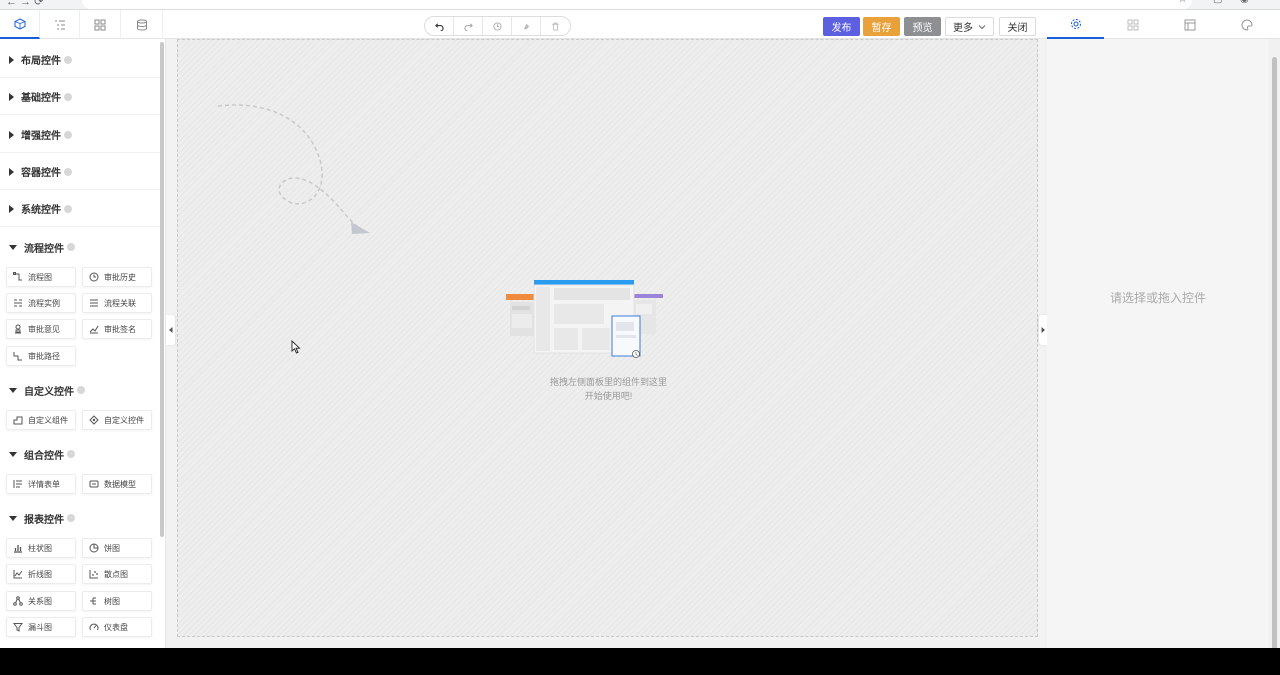 The height and width of the screenshot is (675, 1280). I want to click on history-controls, so click(497, 26).